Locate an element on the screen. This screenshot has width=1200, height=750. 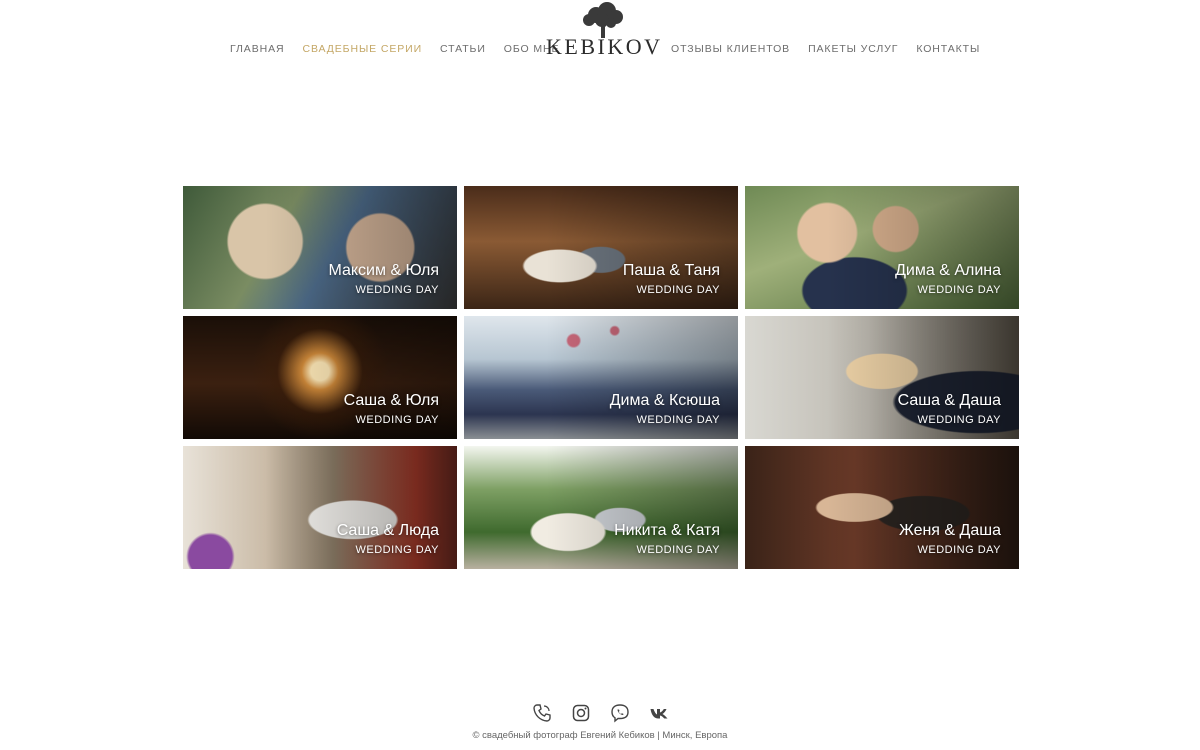
card-title: Никита & Катя is located at coordinates (667, 530).